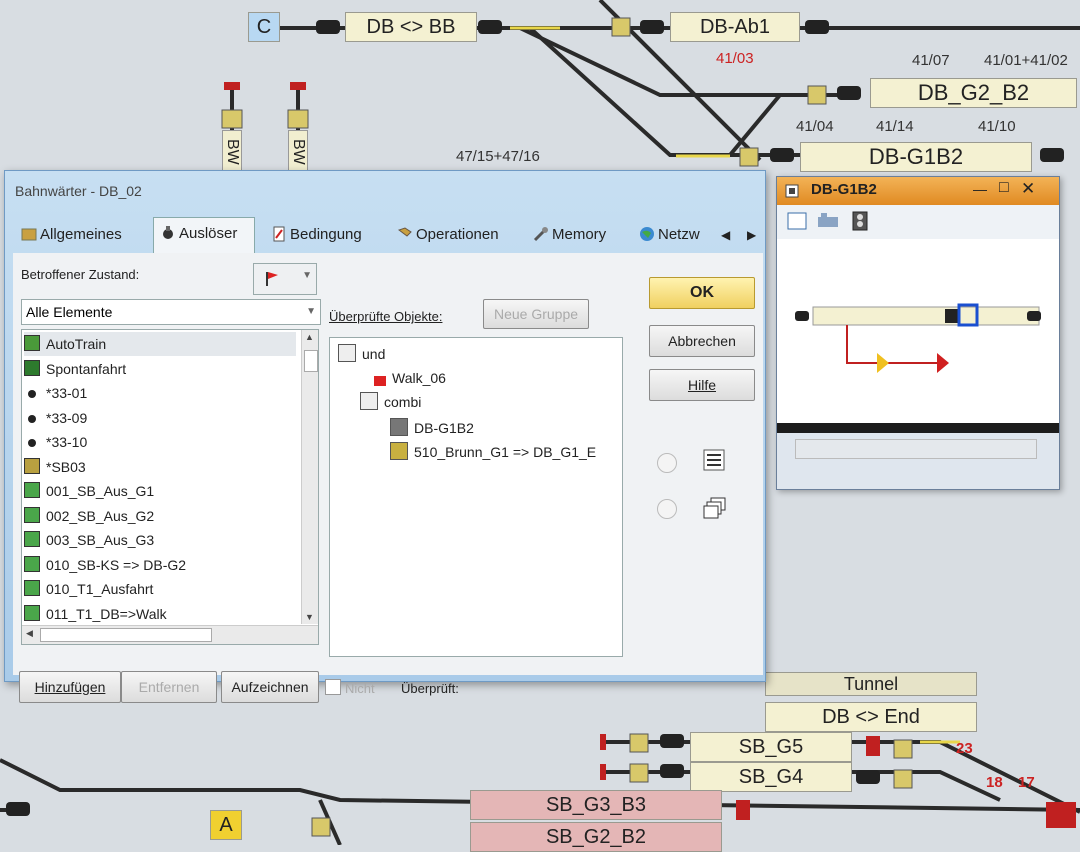 This screenshot has width=1080, height=852. What do you see at coordinates (918, 191) in the screenshot?
I see `window-titlebar: DB-G1B2 — □ ✕` at bounding box center [918, 191].